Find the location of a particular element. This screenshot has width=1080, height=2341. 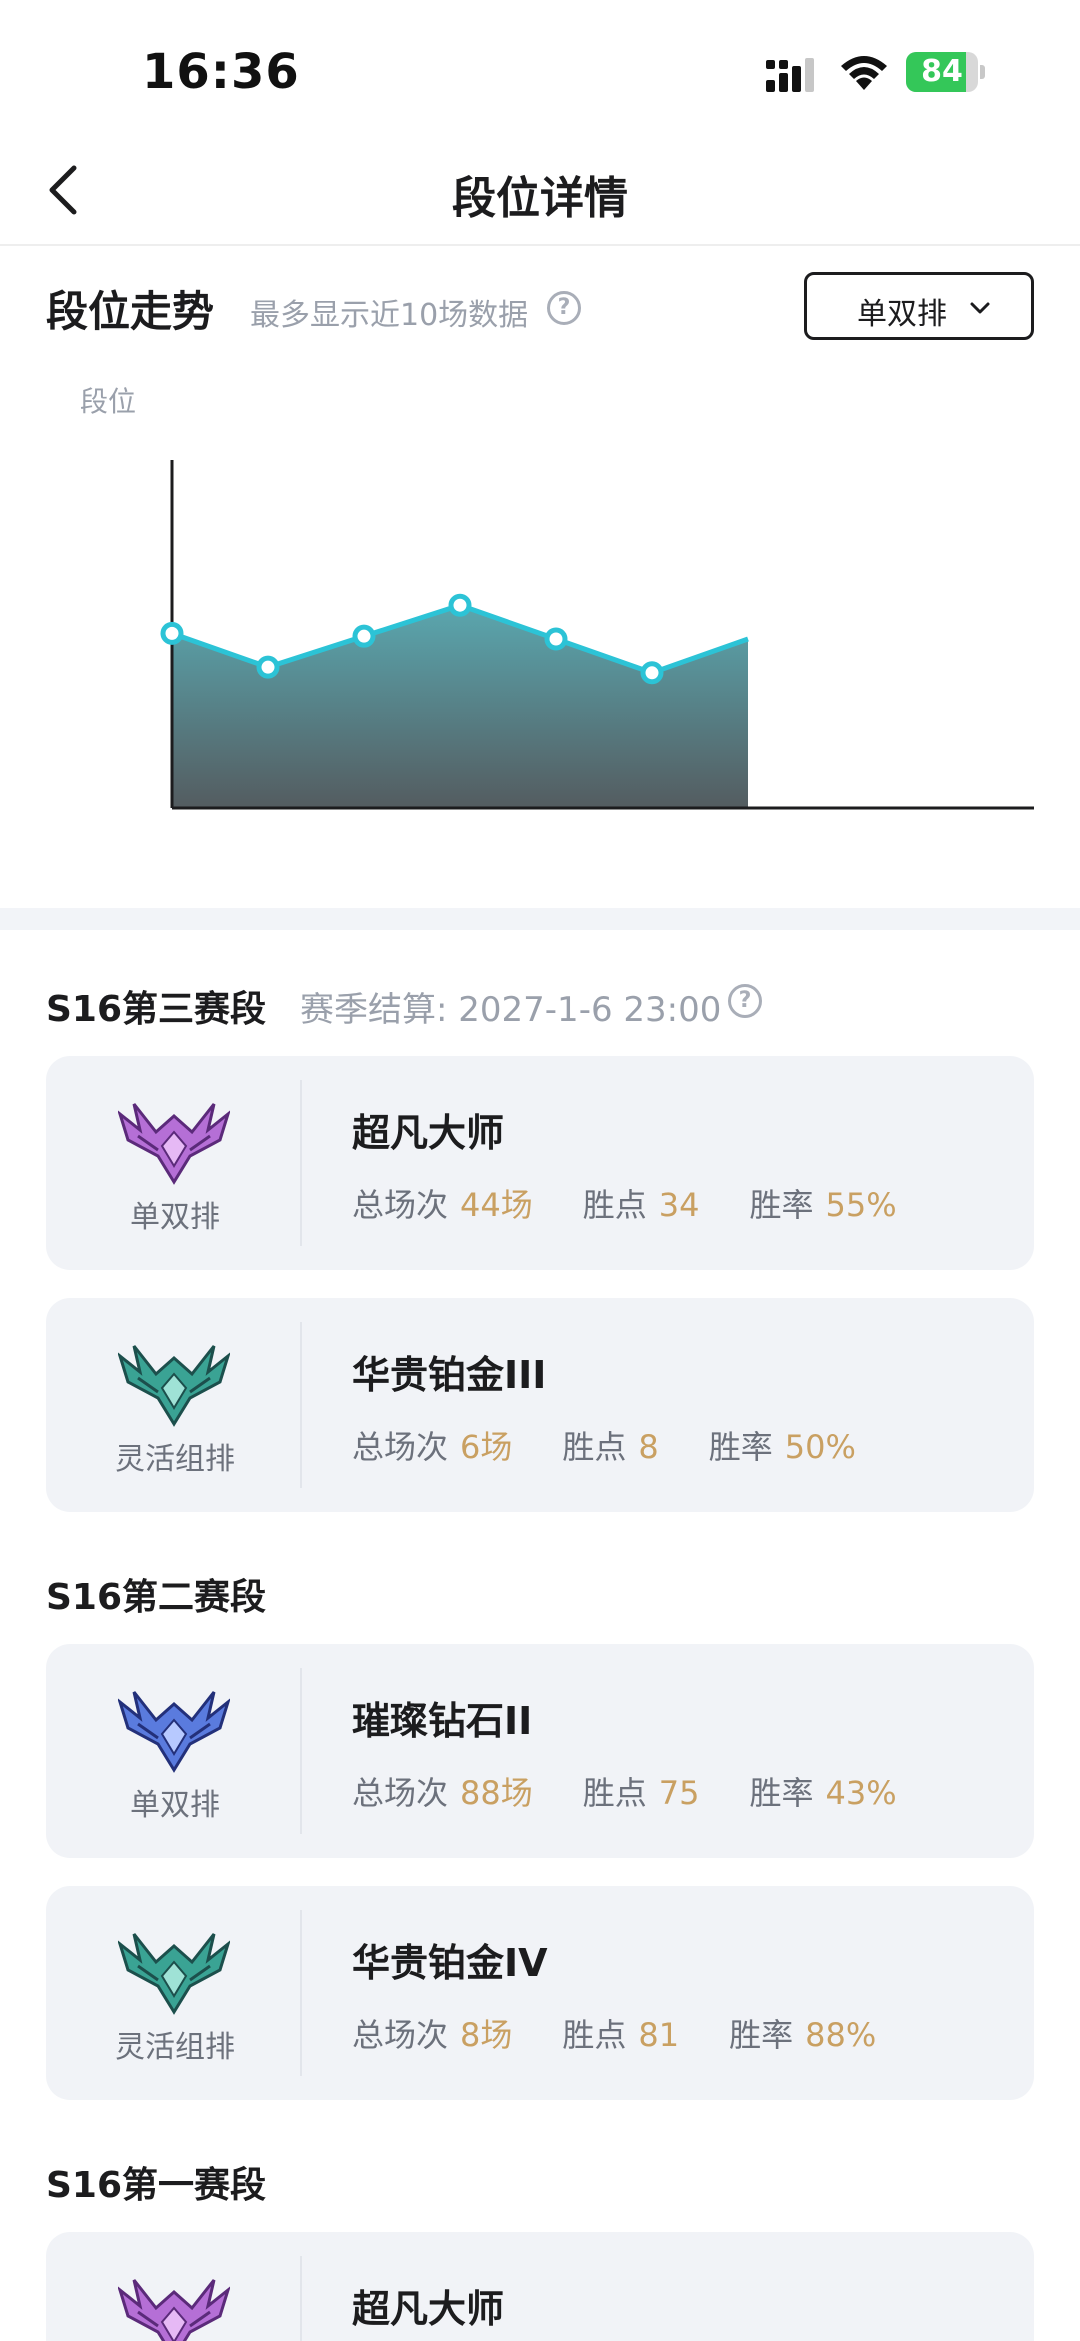

rank-stats: 总场次 88场 胜点 75 胜率 43% is located at coordinates (649, 1791).